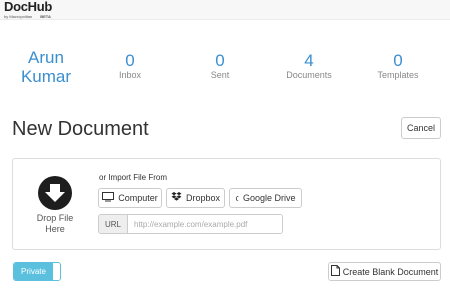  What do you see at coordinates (133, 177) in the screenshot?
I see `import-label: or Import File From` at bounding box center [133, 177].